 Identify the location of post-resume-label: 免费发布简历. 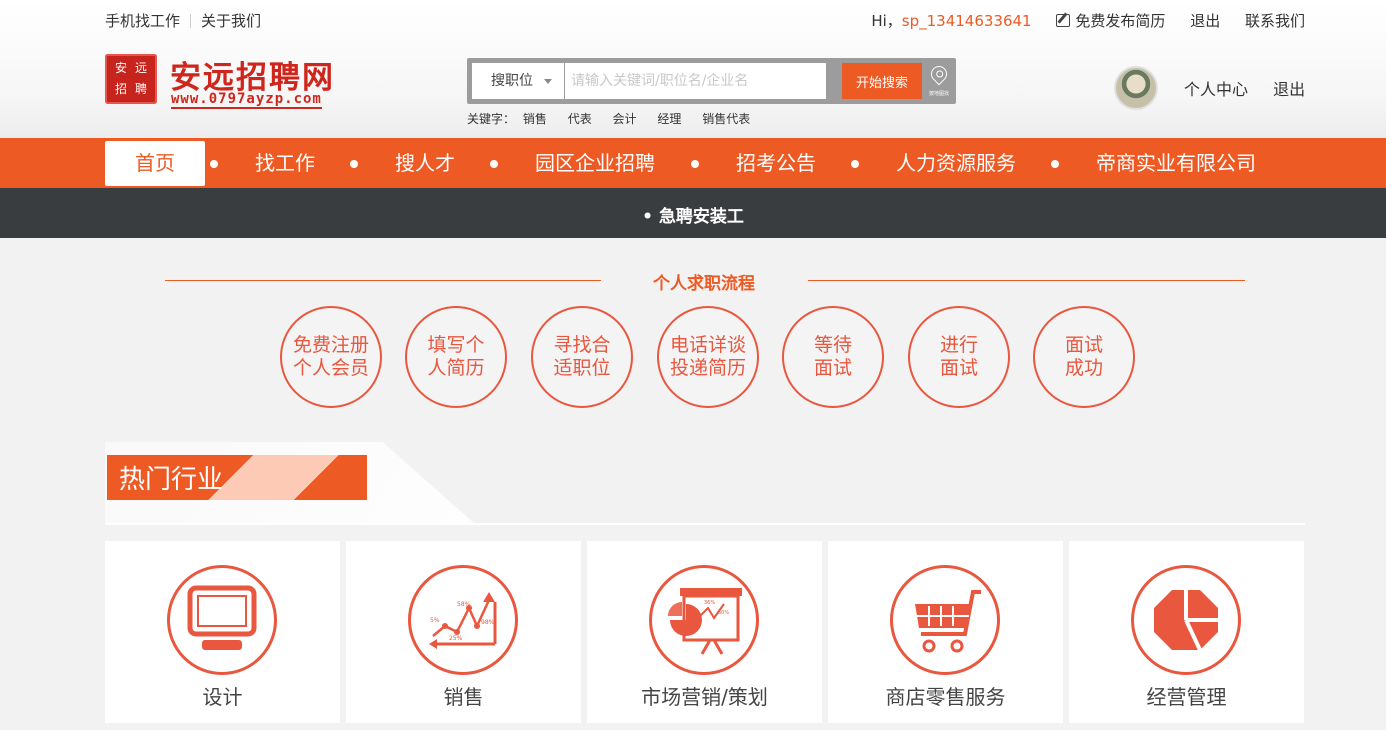
(1120, 21).